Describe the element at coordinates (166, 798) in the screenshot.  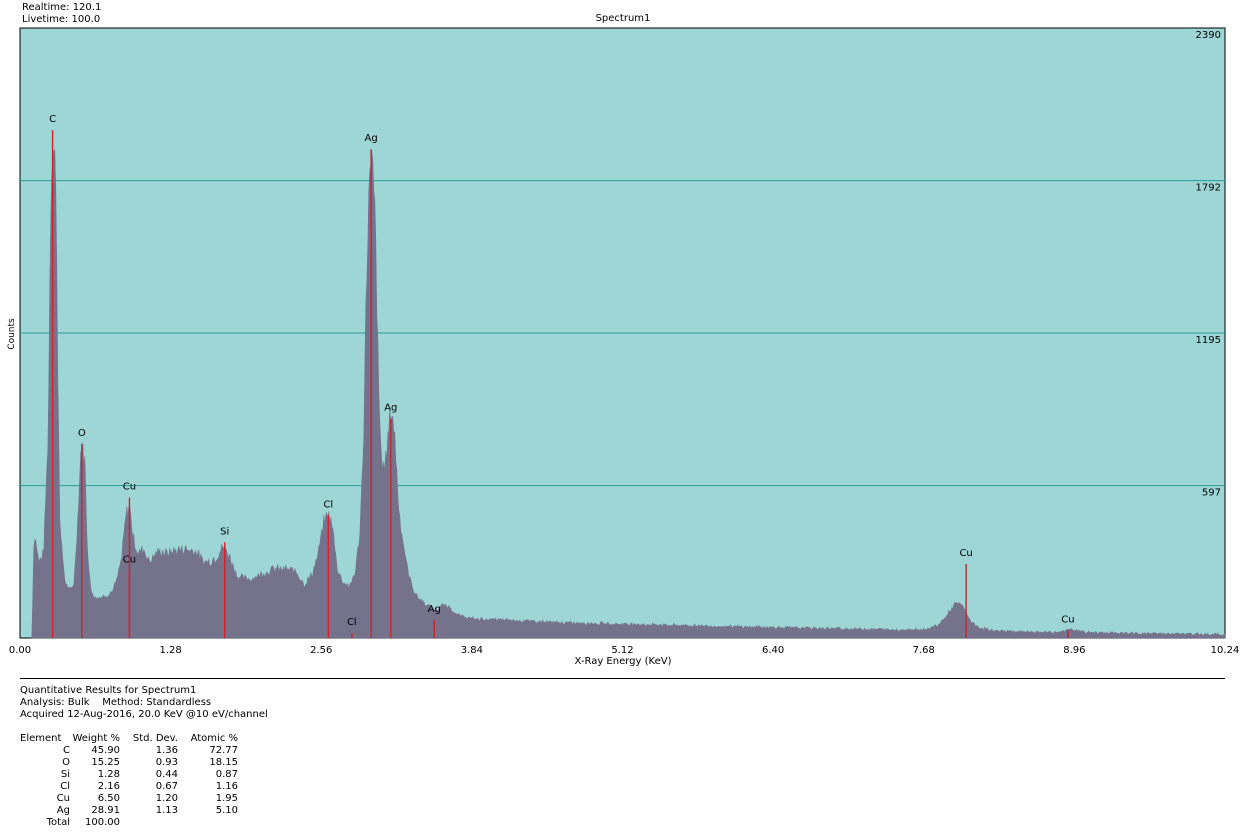
I see `stddev-cell: 1.20` at that location.